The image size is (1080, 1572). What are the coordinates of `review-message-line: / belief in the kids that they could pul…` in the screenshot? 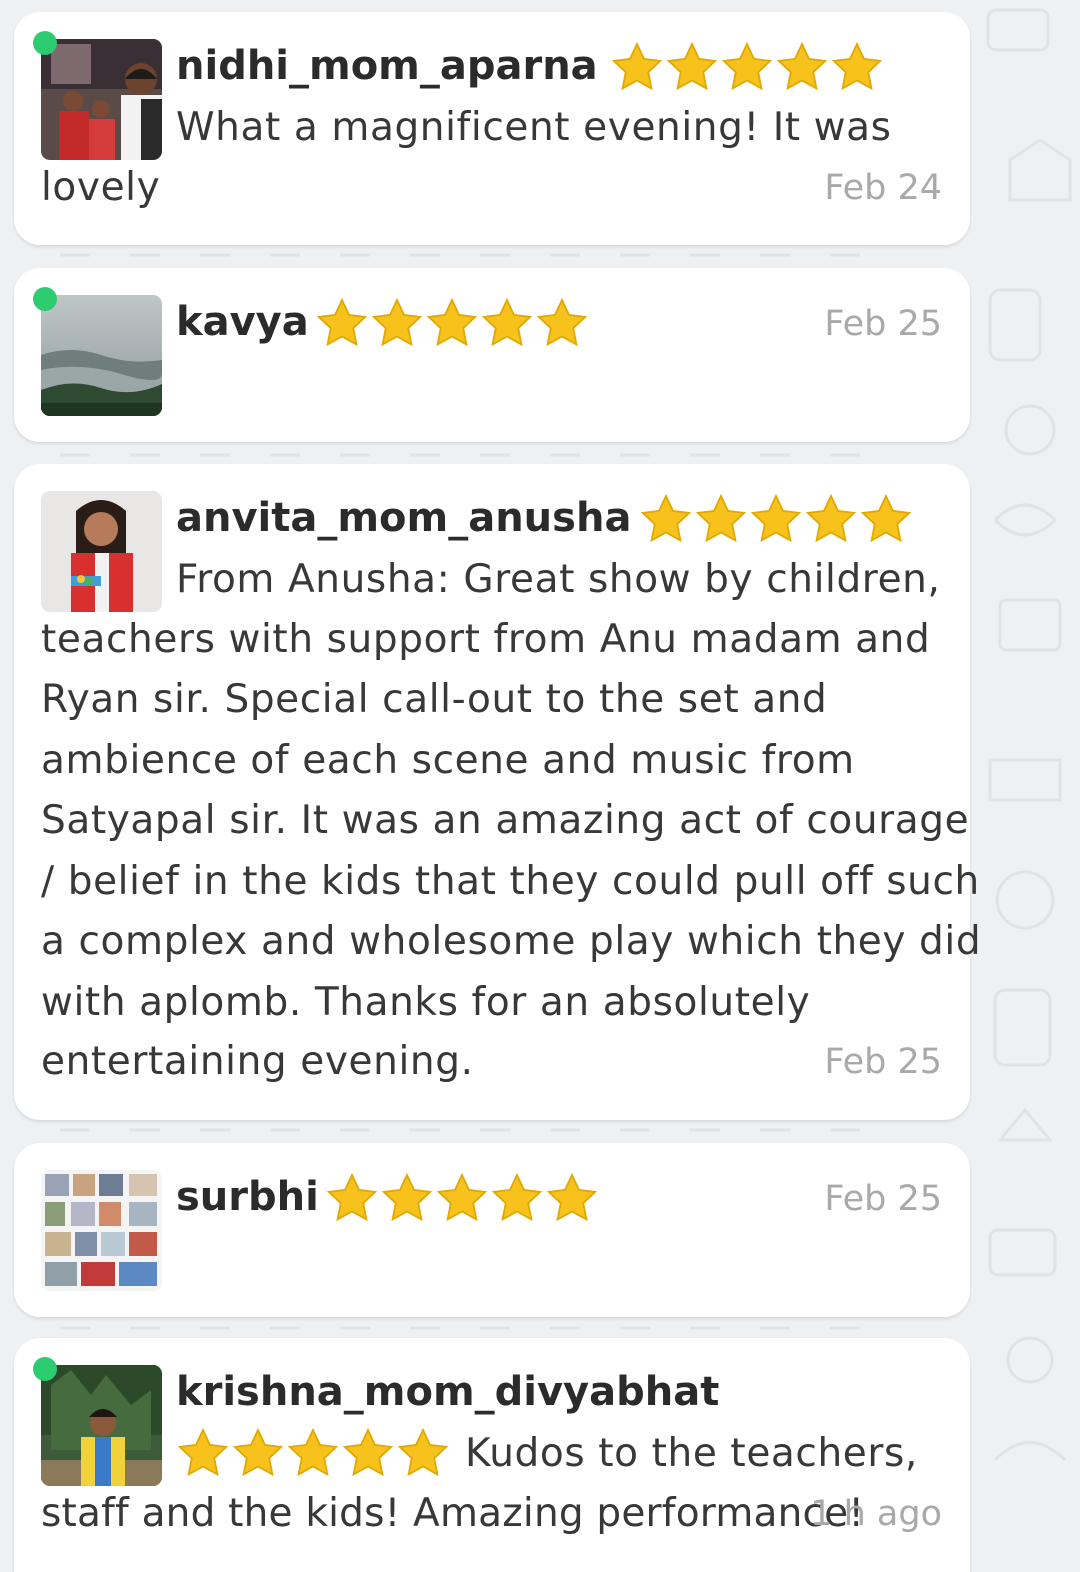 It's located at (510, 881).